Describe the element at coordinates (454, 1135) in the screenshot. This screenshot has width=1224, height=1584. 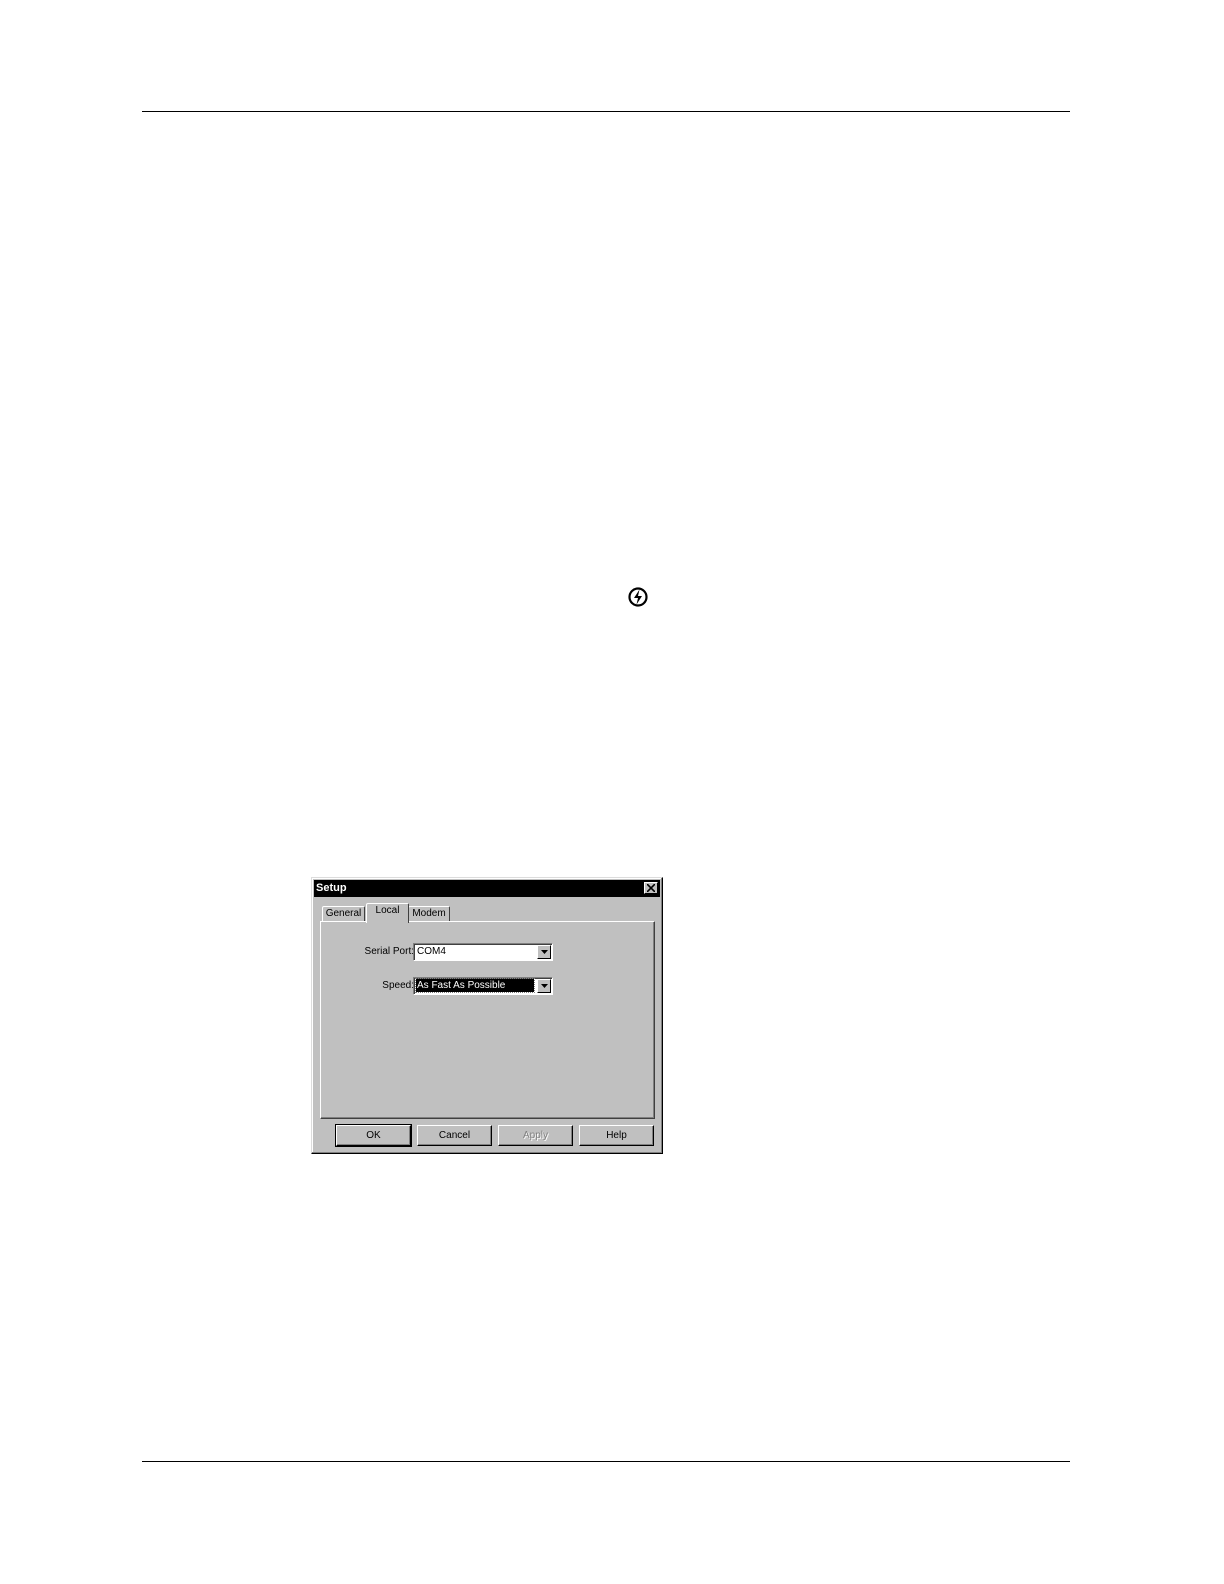
I see `cancel-button: Cancel` at that location.